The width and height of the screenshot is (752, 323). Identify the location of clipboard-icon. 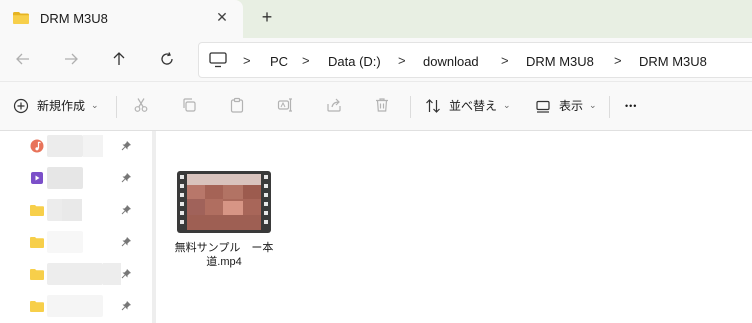
(237, 105).